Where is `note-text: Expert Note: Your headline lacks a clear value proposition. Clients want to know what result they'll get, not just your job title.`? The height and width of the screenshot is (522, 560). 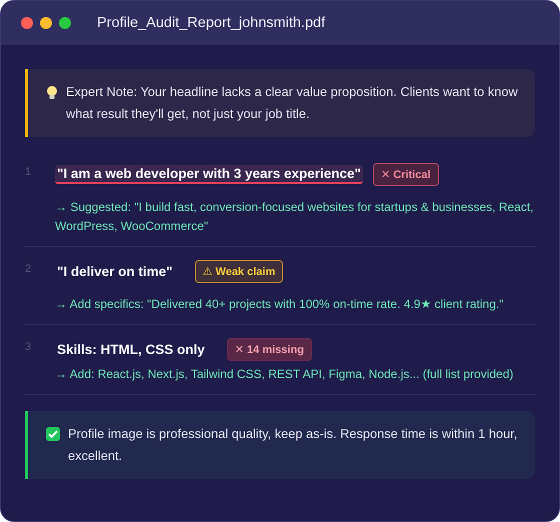 note-text: Expert Note: Your headline lacks a clear value proposition. Clients want to know what result they'll get, not just your job title. is located at coordinates (292, 103).